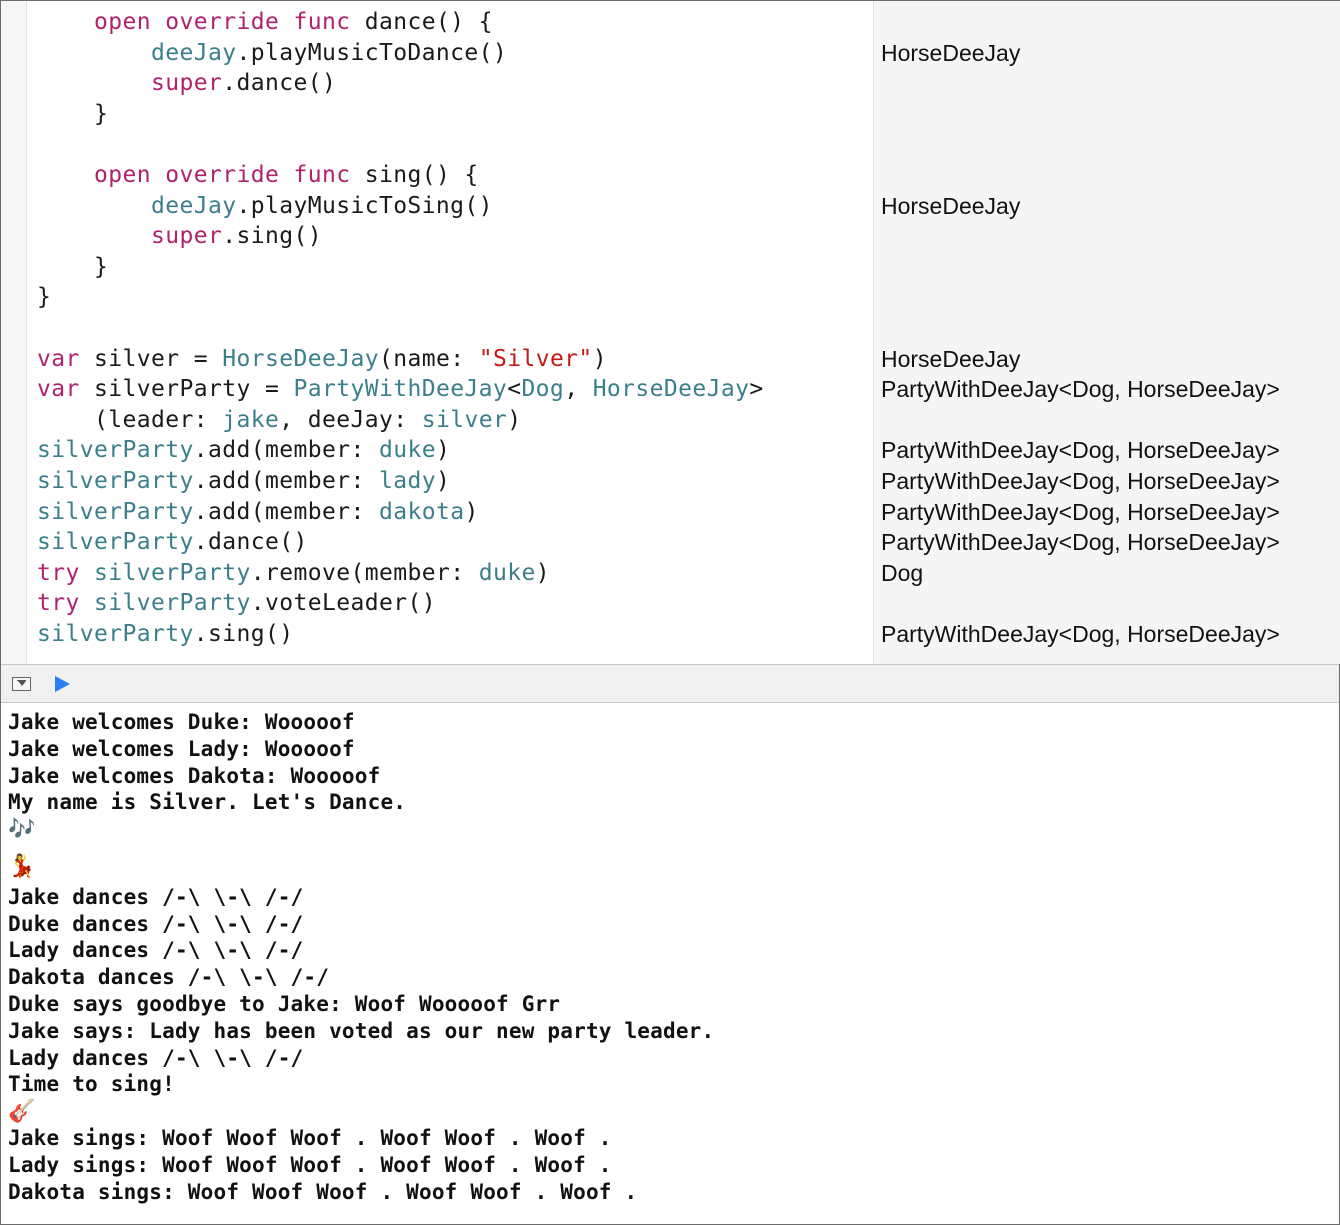  I want to click on result-value: Dog, so click(902, 573).